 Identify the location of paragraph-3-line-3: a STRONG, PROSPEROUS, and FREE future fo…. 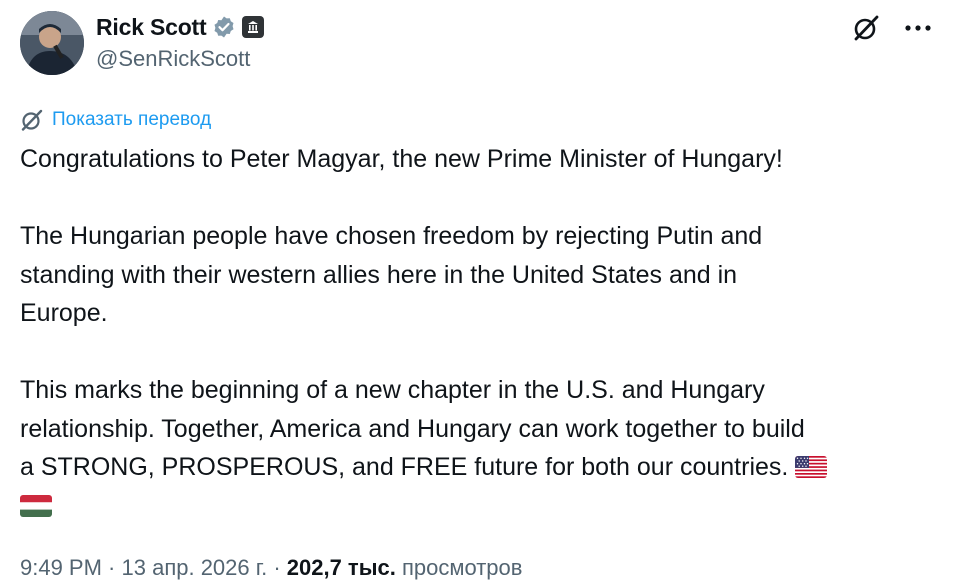
(404, 467).